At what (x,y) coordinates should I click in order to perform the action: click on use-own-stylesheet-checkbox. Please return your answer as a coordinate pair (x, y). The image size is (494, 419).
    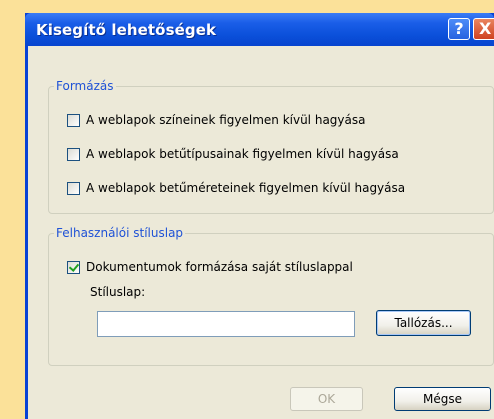
    Looking at the image, I should click on (73, 267).